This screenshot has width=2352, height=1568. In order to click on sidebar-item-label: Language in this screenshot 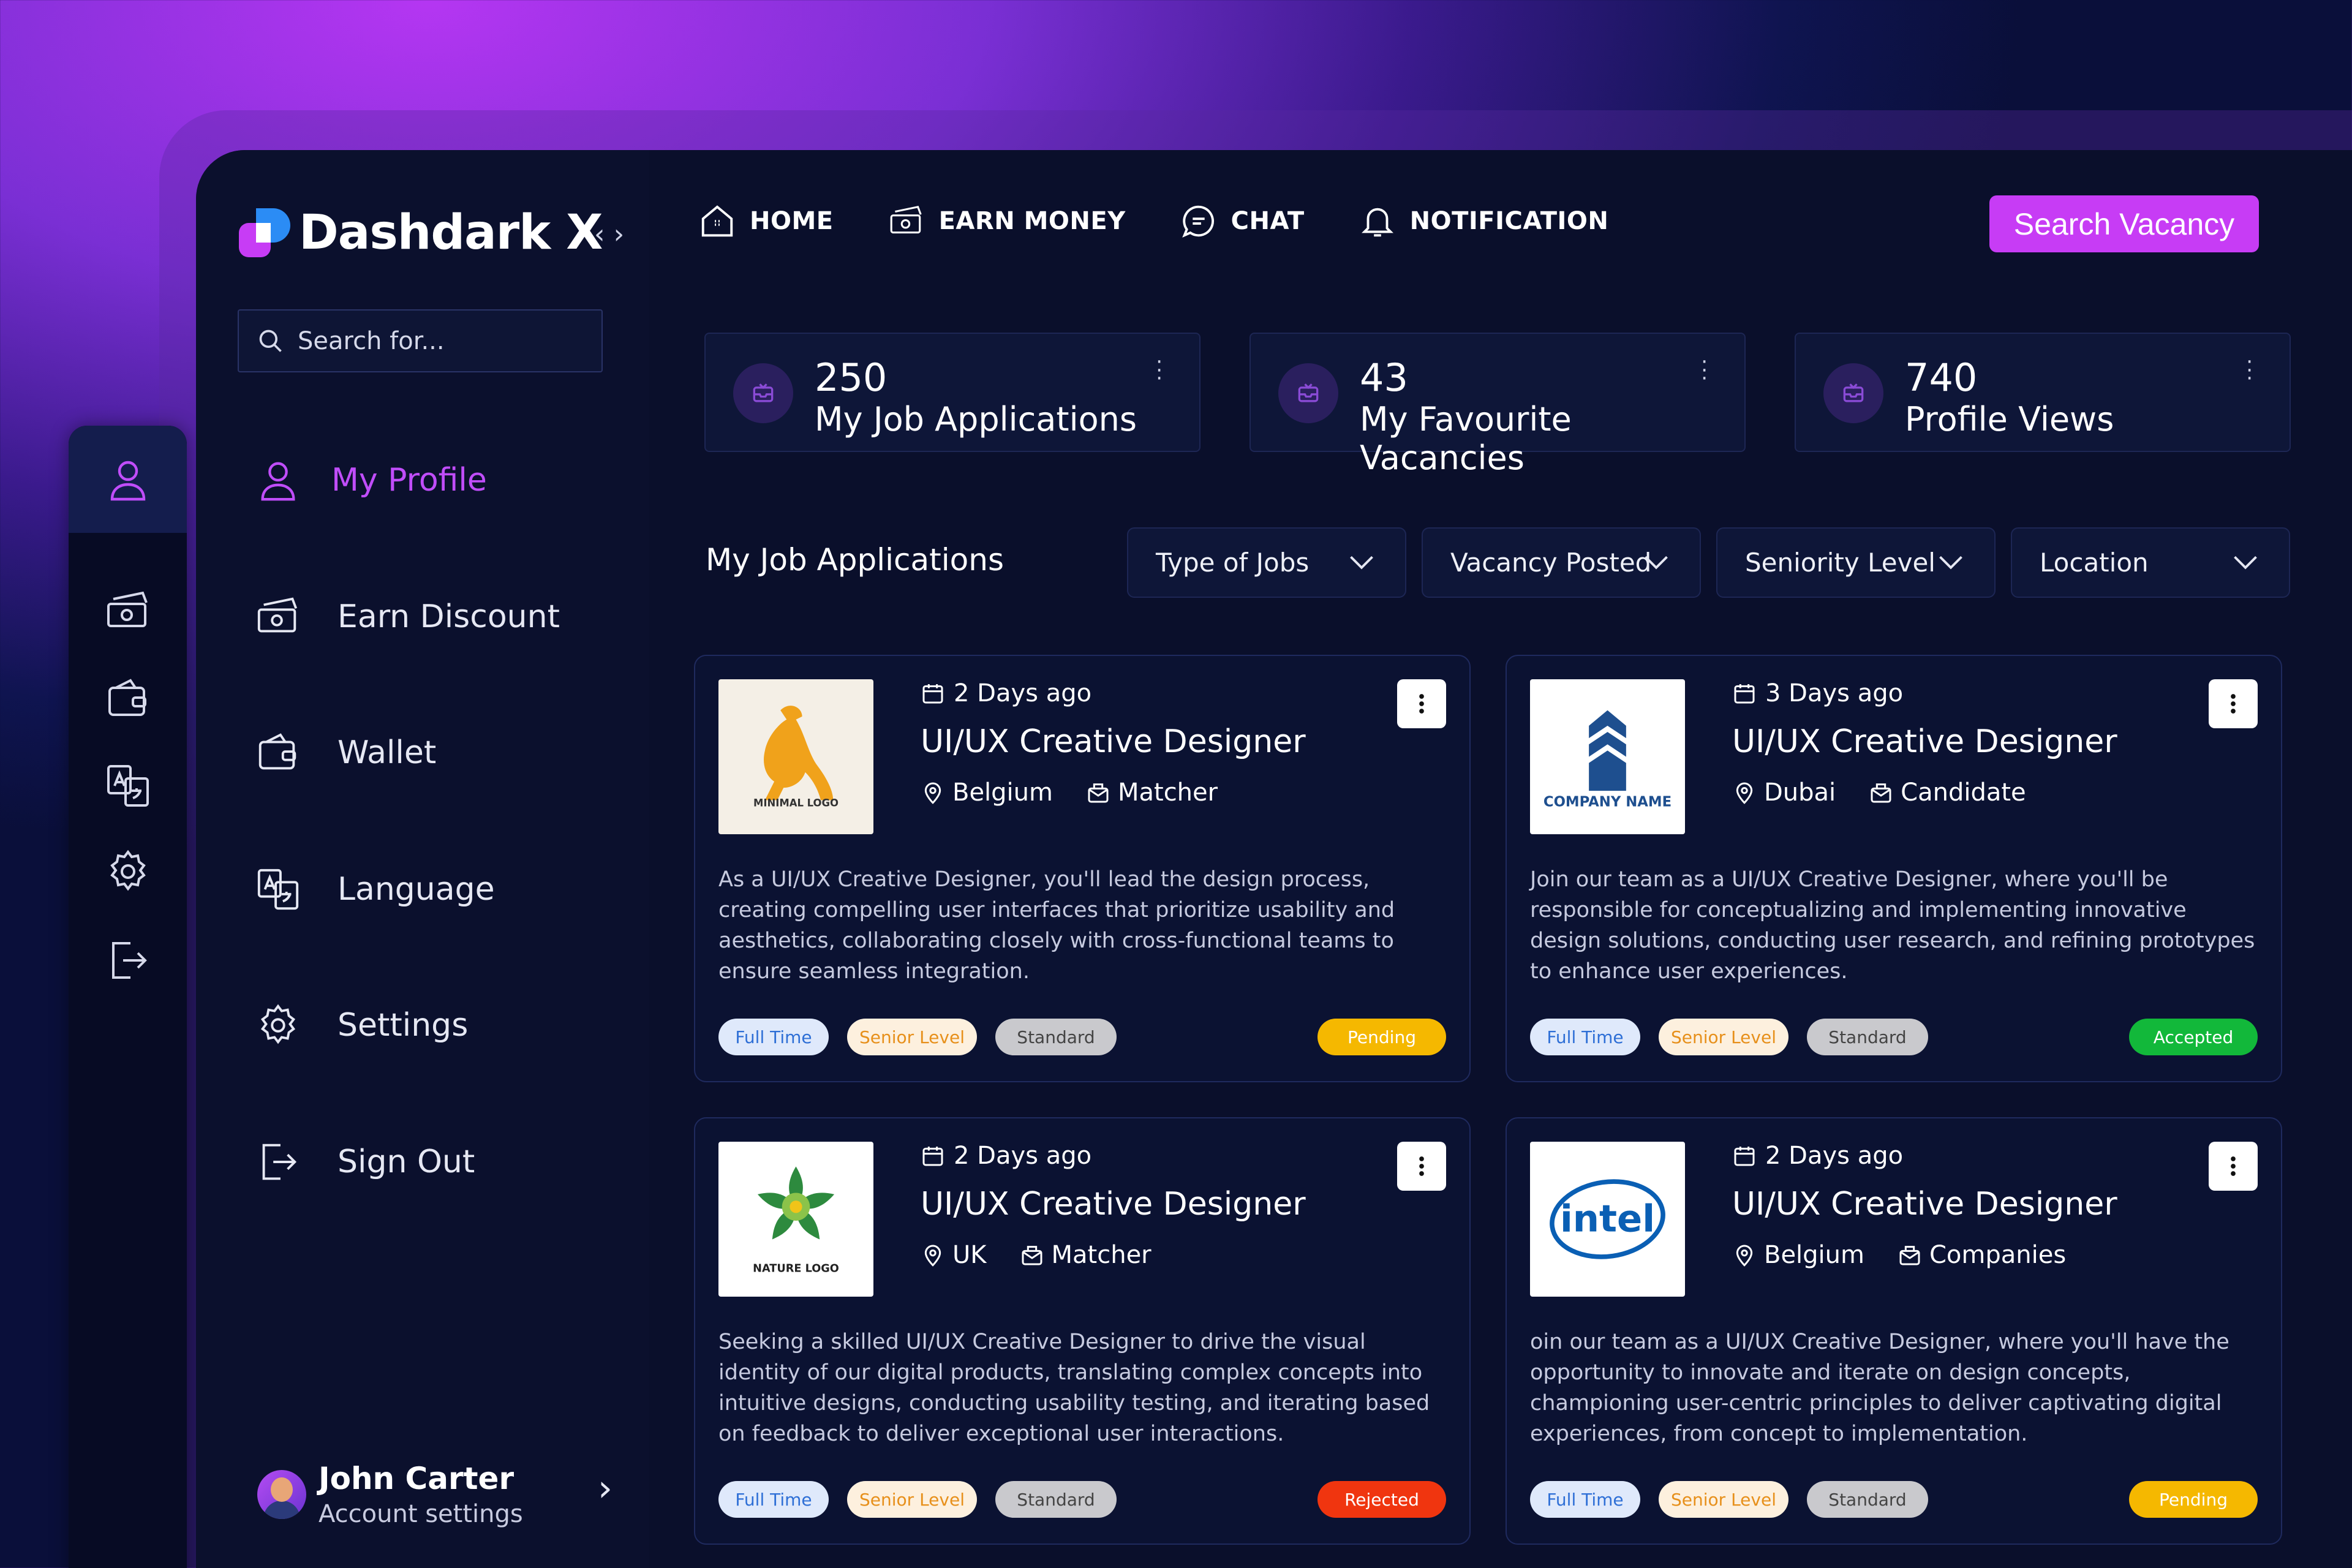, I will do `click(416, 889)`.